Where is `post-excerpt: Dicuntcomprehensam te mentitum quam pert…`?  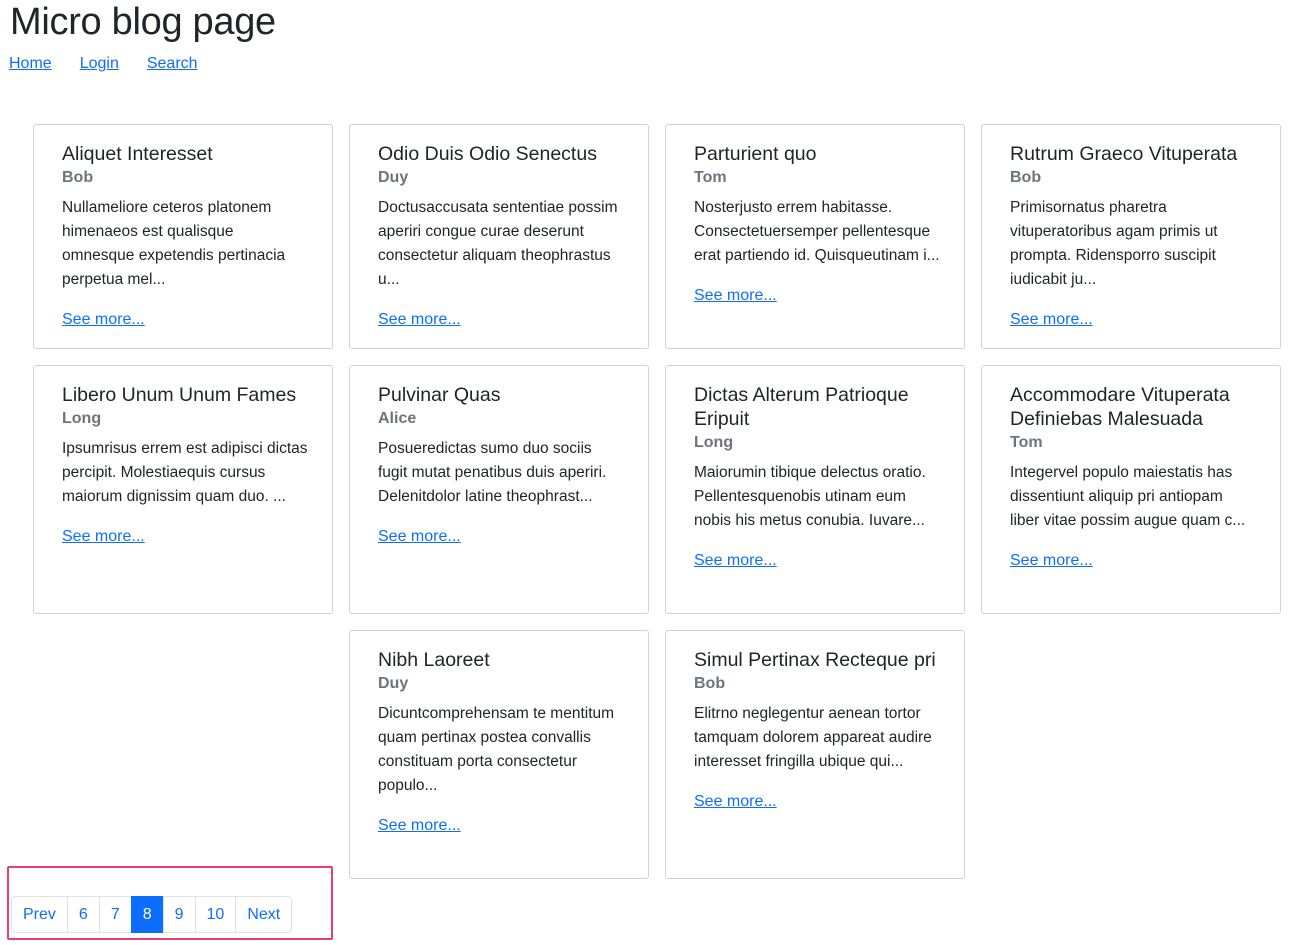 post-excerpt: Dicuntcomprehensam te mentitum quam pert… is located at coordinates (496, 749).